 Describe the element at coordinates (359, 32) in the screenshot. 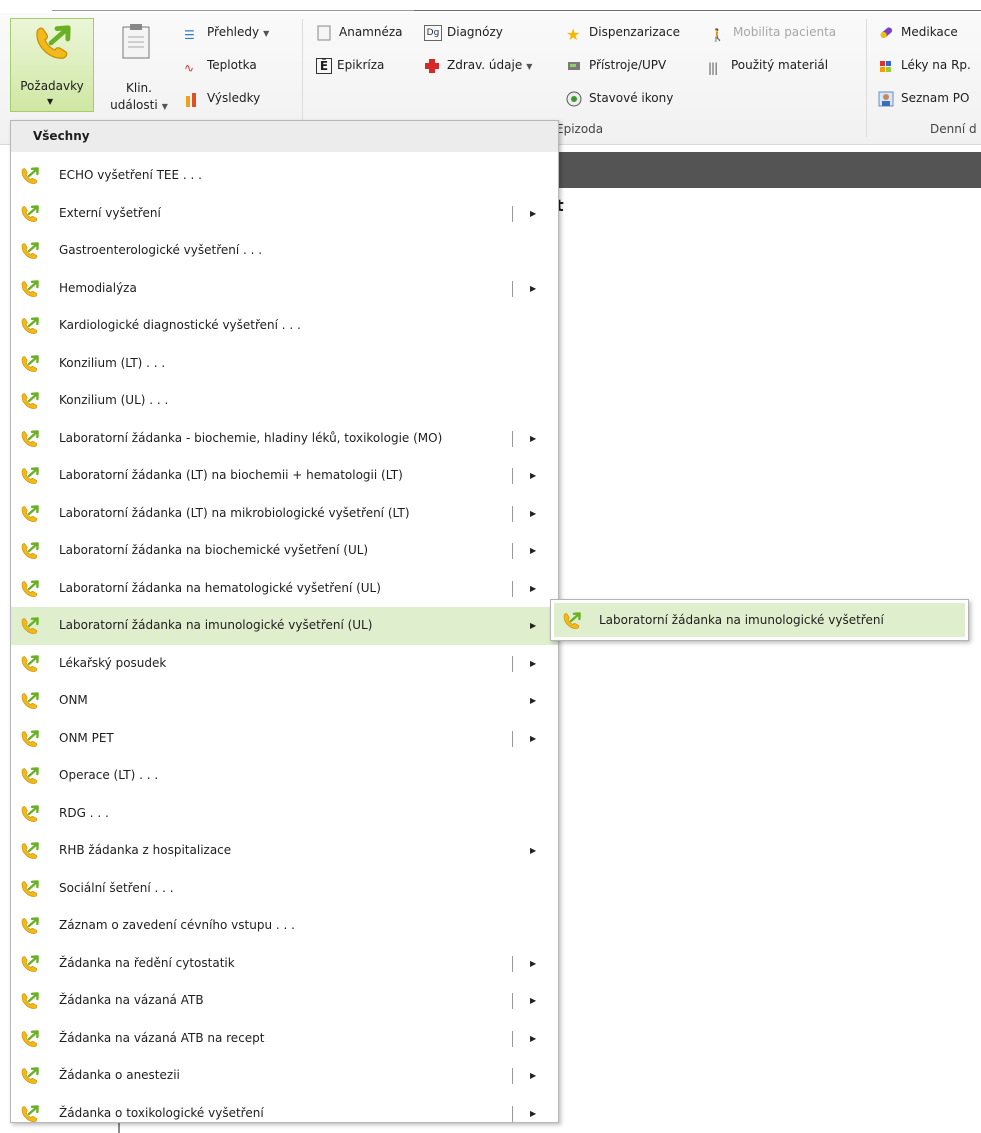

I see `anamneza-button: Anamnéza` at that location.